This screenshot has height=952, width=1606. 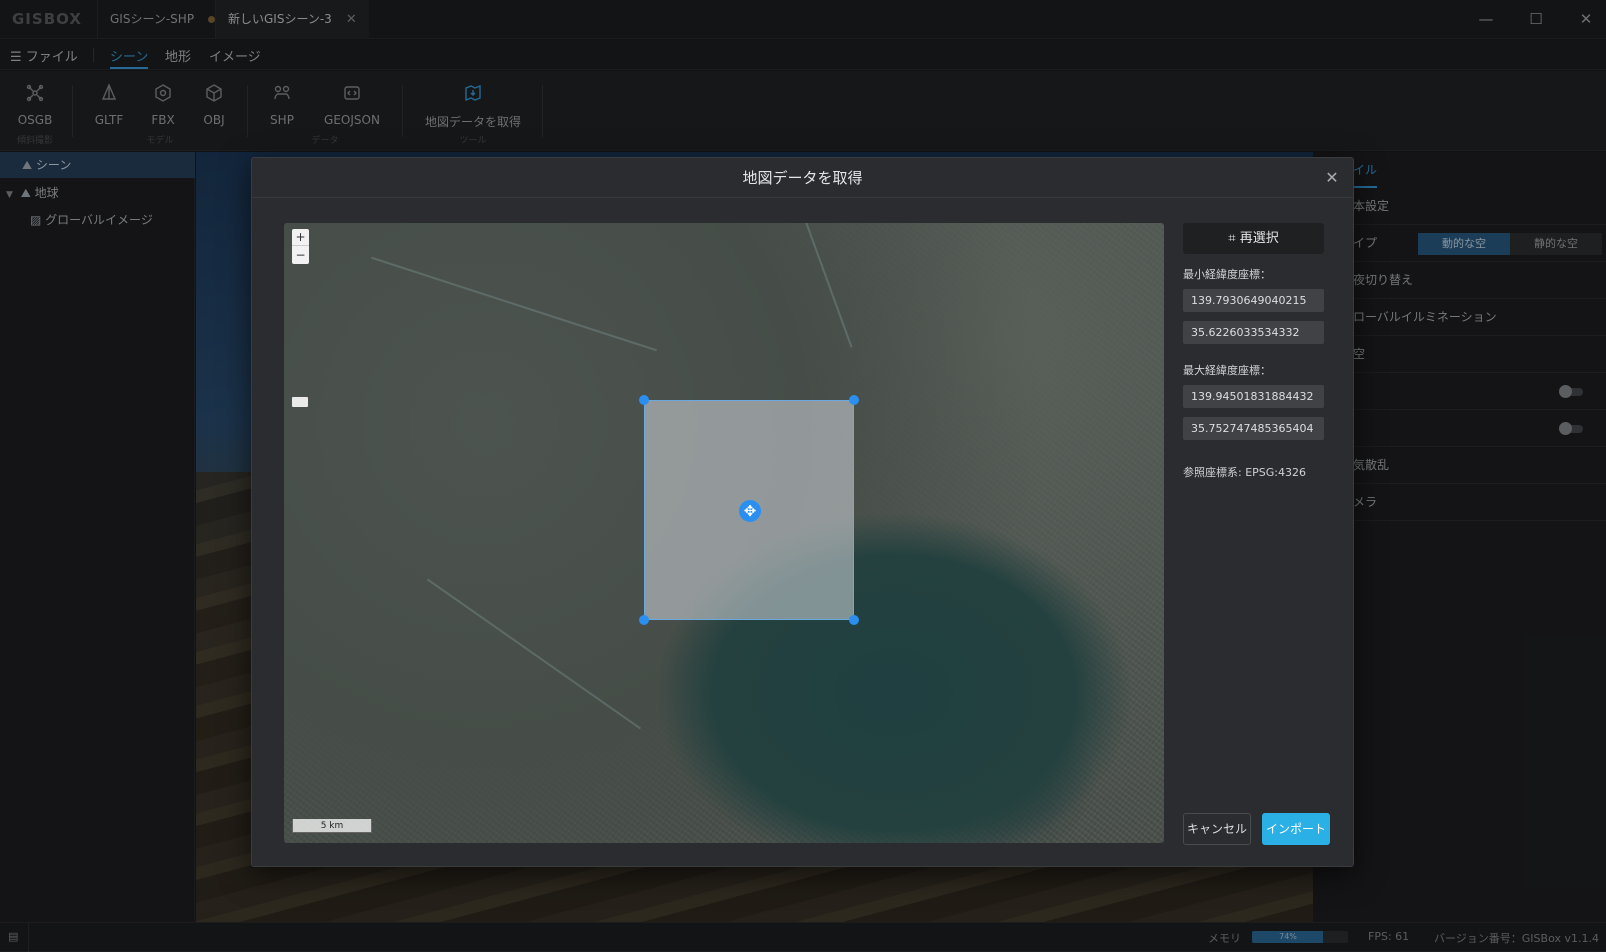 What do you see at coordinates (1253, 332) in the screenshot?
I see `min-latitude-field: 35.6226033534332` at bounding box center [1253, 332].